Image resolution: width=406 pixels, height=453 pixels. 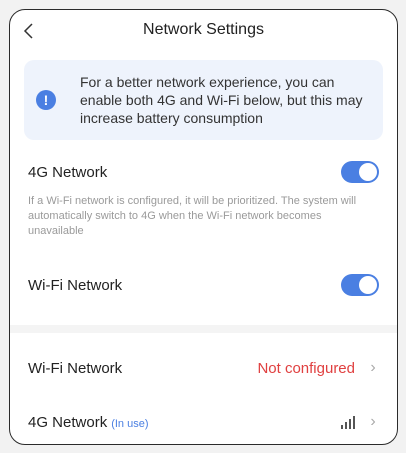 What do you see at coordinates (203, 329) in the screenshot?
I see `section-divider` at bounding box center [203, 329].